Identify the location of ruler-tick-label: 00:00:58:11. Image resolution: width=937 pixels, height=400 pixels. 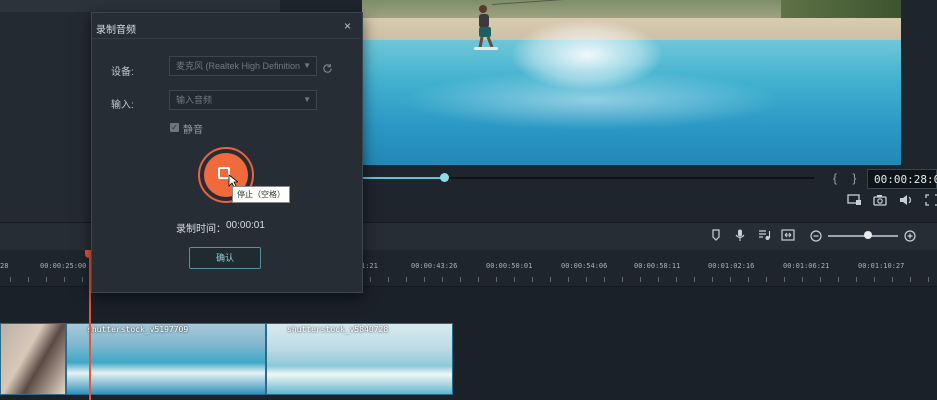
(657, 266).